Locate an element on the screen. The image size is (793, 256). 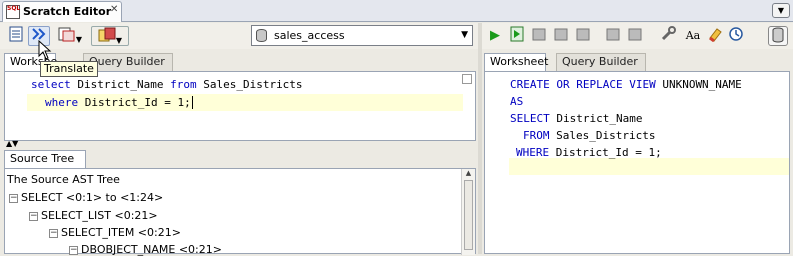
source-tree-label: Source Tree is located at coordinates (42, 158).